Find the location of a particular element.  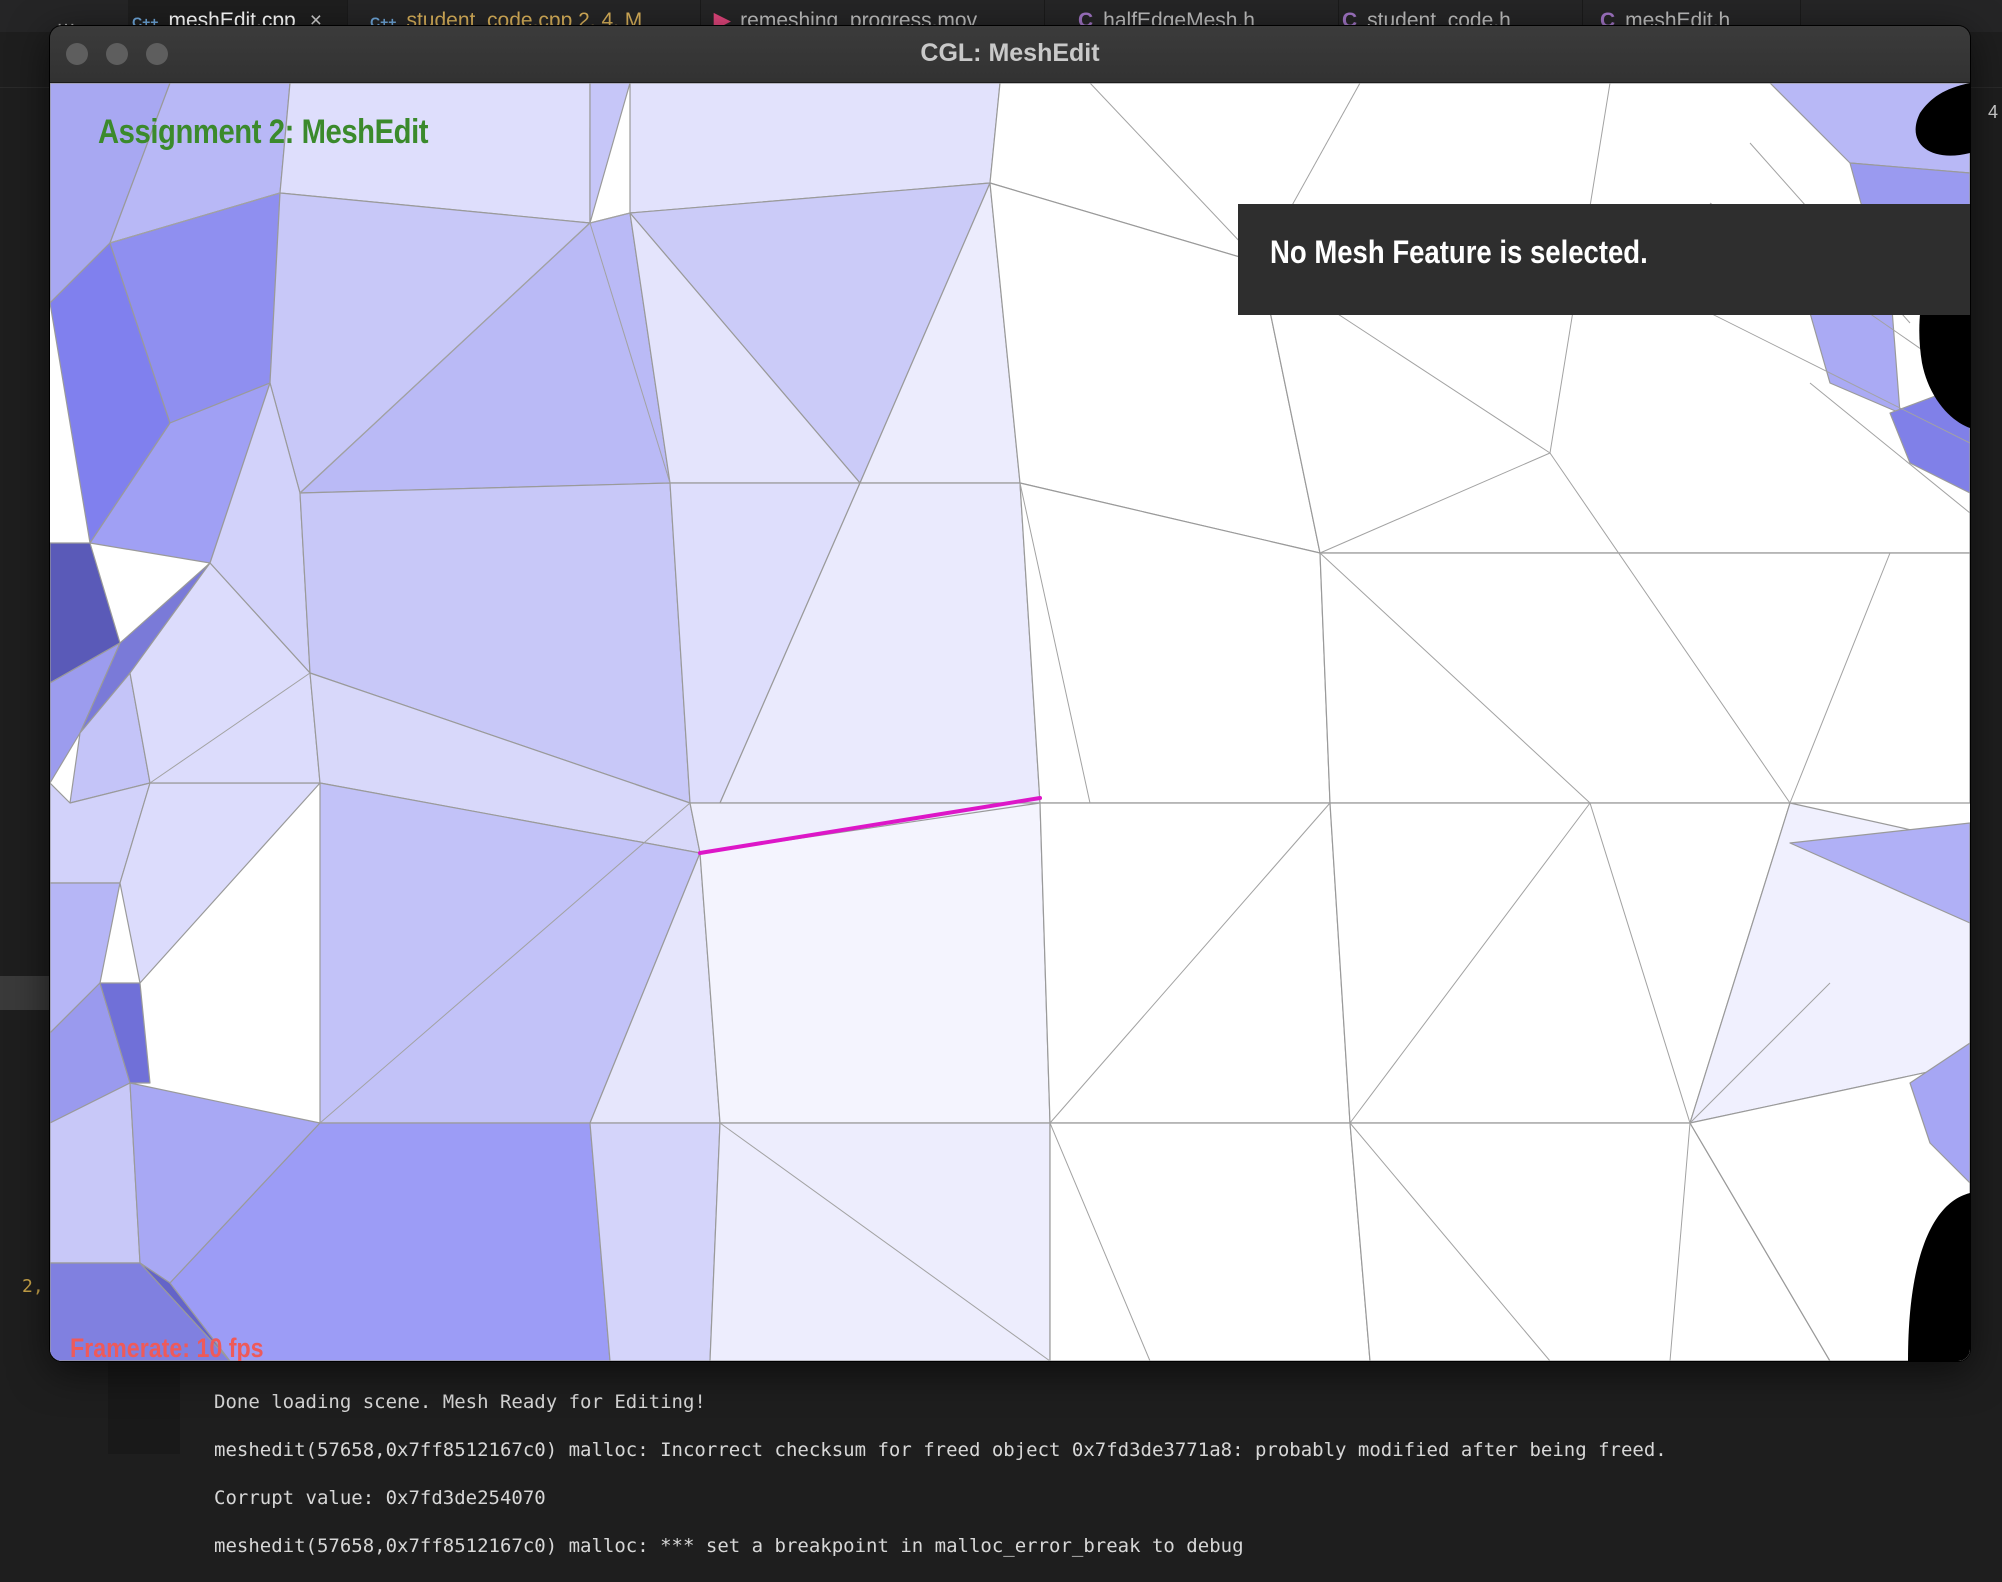

terminal-gutter is located at coordinates (144, 1407).